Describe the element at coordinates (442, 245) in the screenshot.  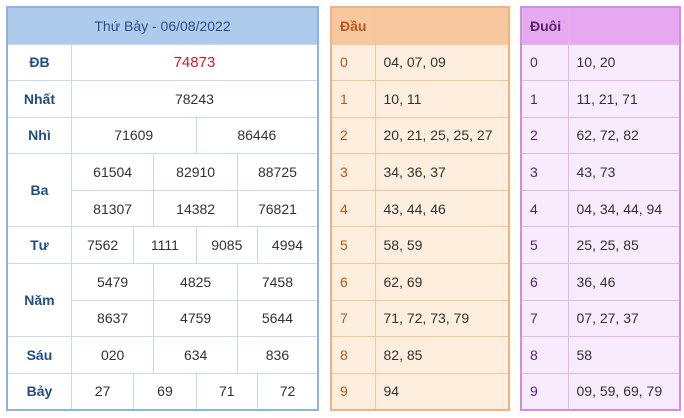
I see `numbers: 58, 59` at that location.